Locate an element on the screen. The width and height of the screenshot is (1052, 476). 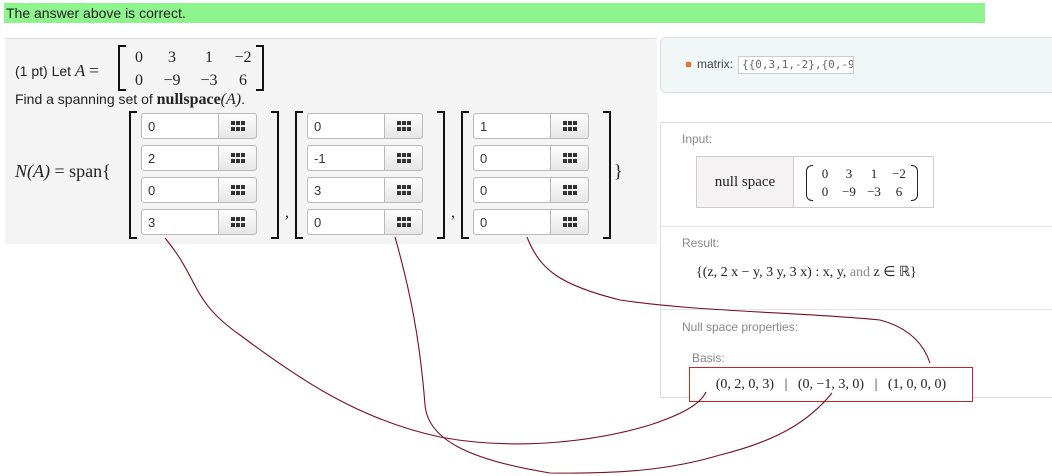
bullet-icon is located at coordinates (688, 64).